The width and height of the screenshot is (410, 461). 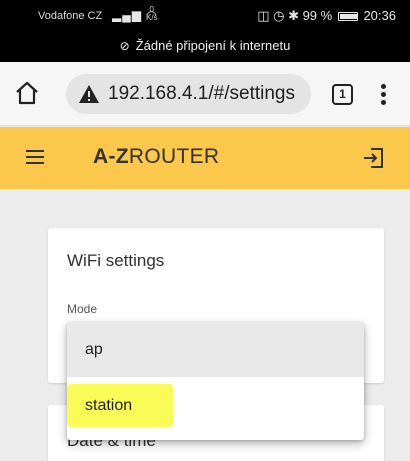 I want to click on browser-menu-icon, so click(x=384, y=95).